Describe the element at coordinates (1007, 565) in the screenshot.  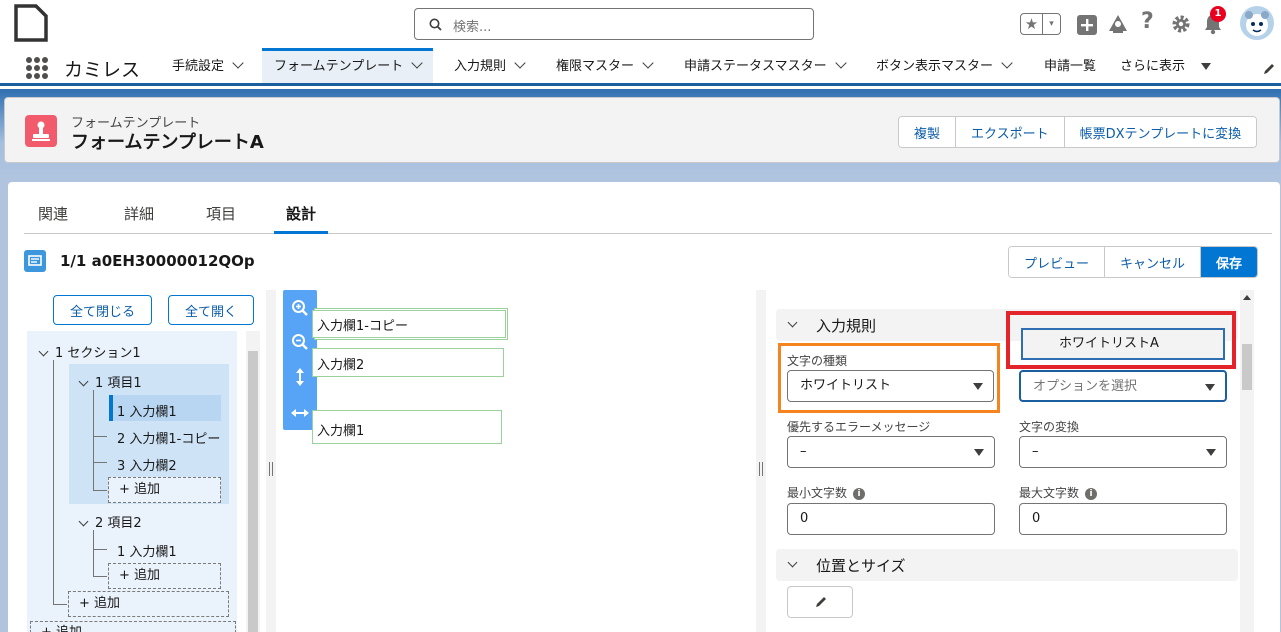
I see `position-size-section-header: 位置とサイズ` at that location.